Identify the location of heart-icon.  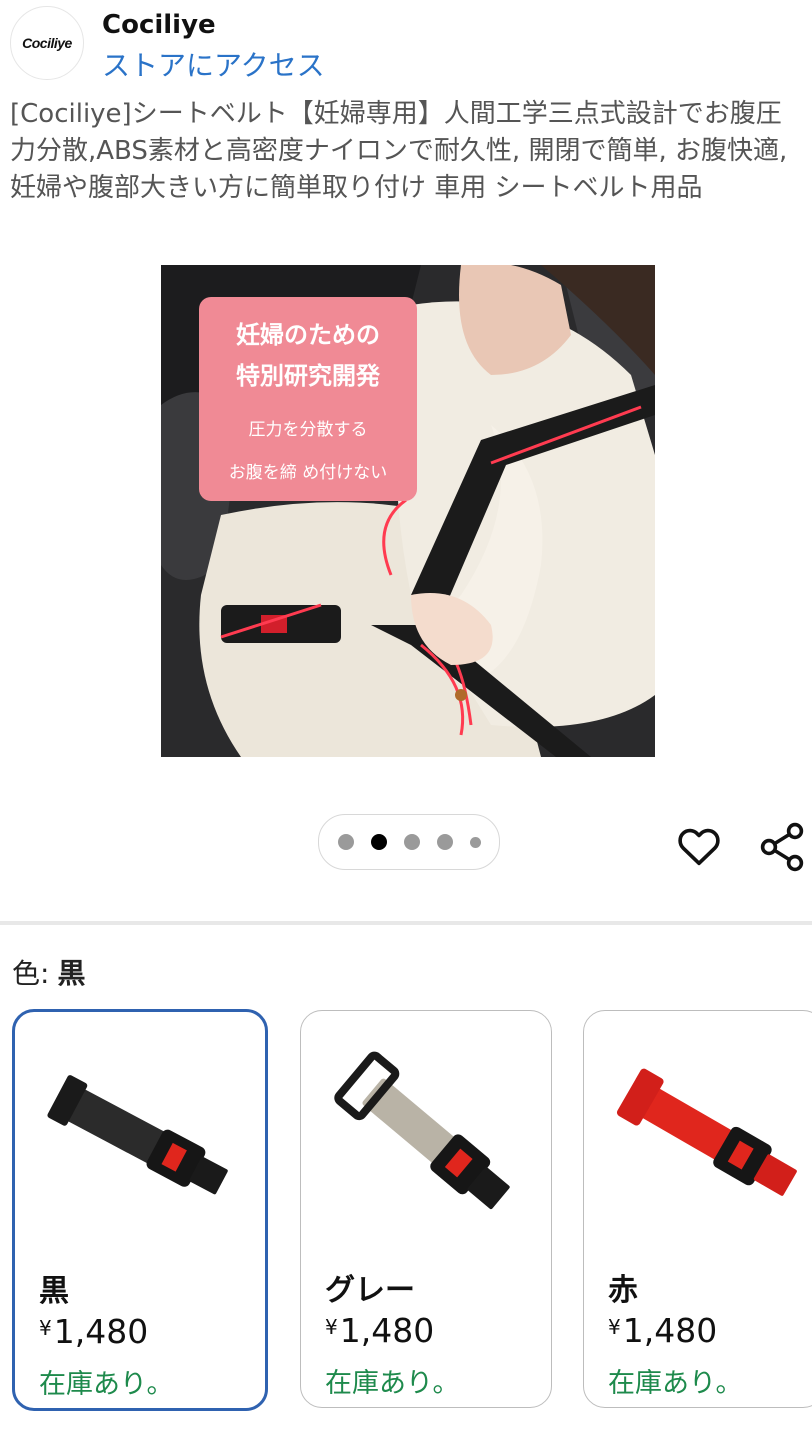
(699, 847).